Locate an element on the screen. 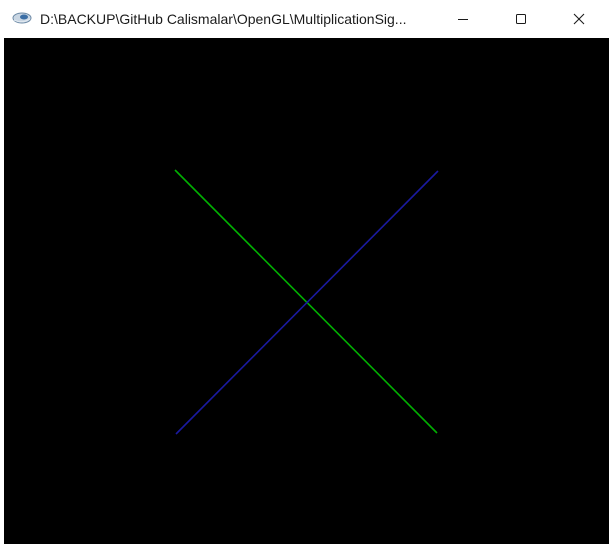 Image resolution: width=613 pixels, height=549 pixels. maximize-icon is located at coordinates (521, 19).